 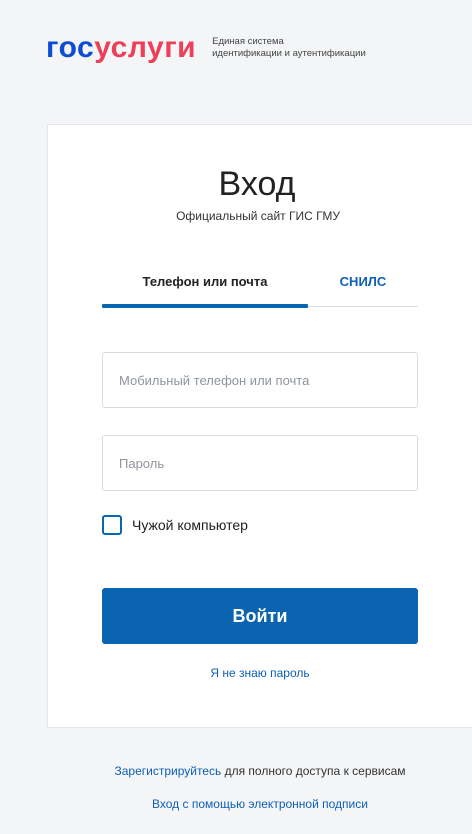 What do you see at coordinates (145, 47) in the screenshot?
I see `logo-part-uslugi: услуги` at bounding box center [145, 47].